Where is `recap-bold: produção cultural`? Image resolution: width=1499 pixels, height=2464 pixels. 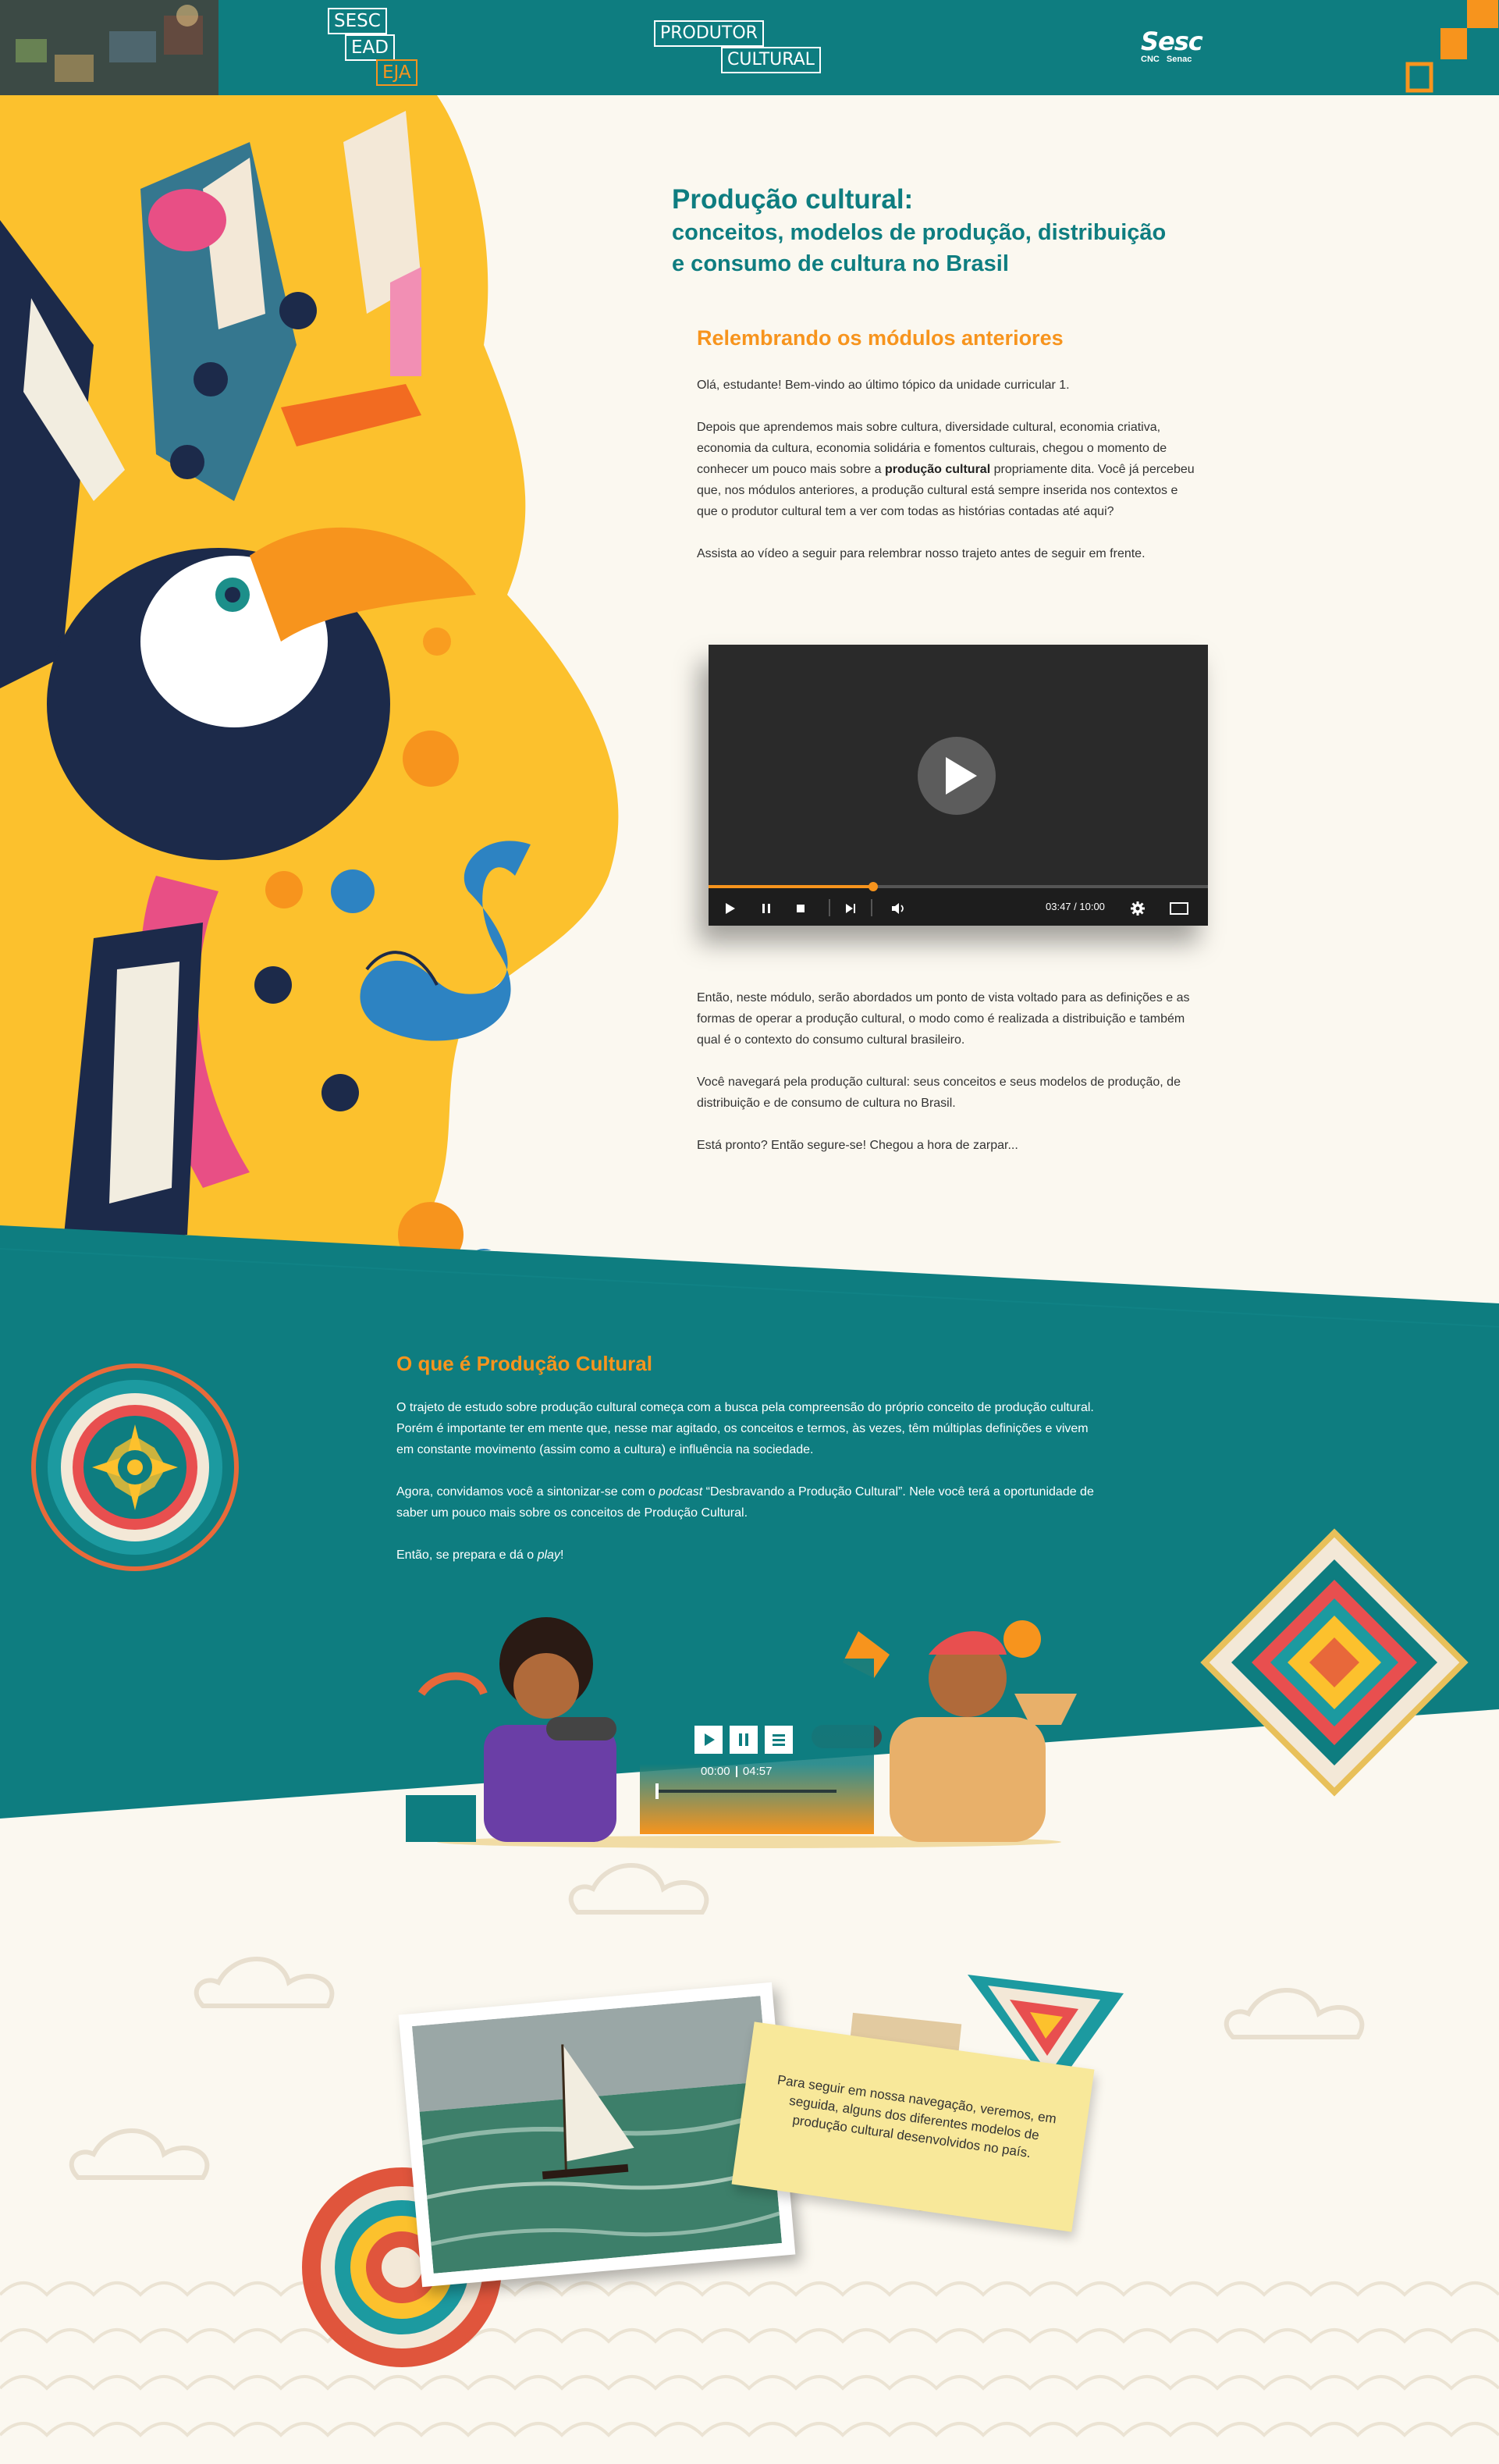
recap-bold: produção cultural is located at coordinates (938, 469).